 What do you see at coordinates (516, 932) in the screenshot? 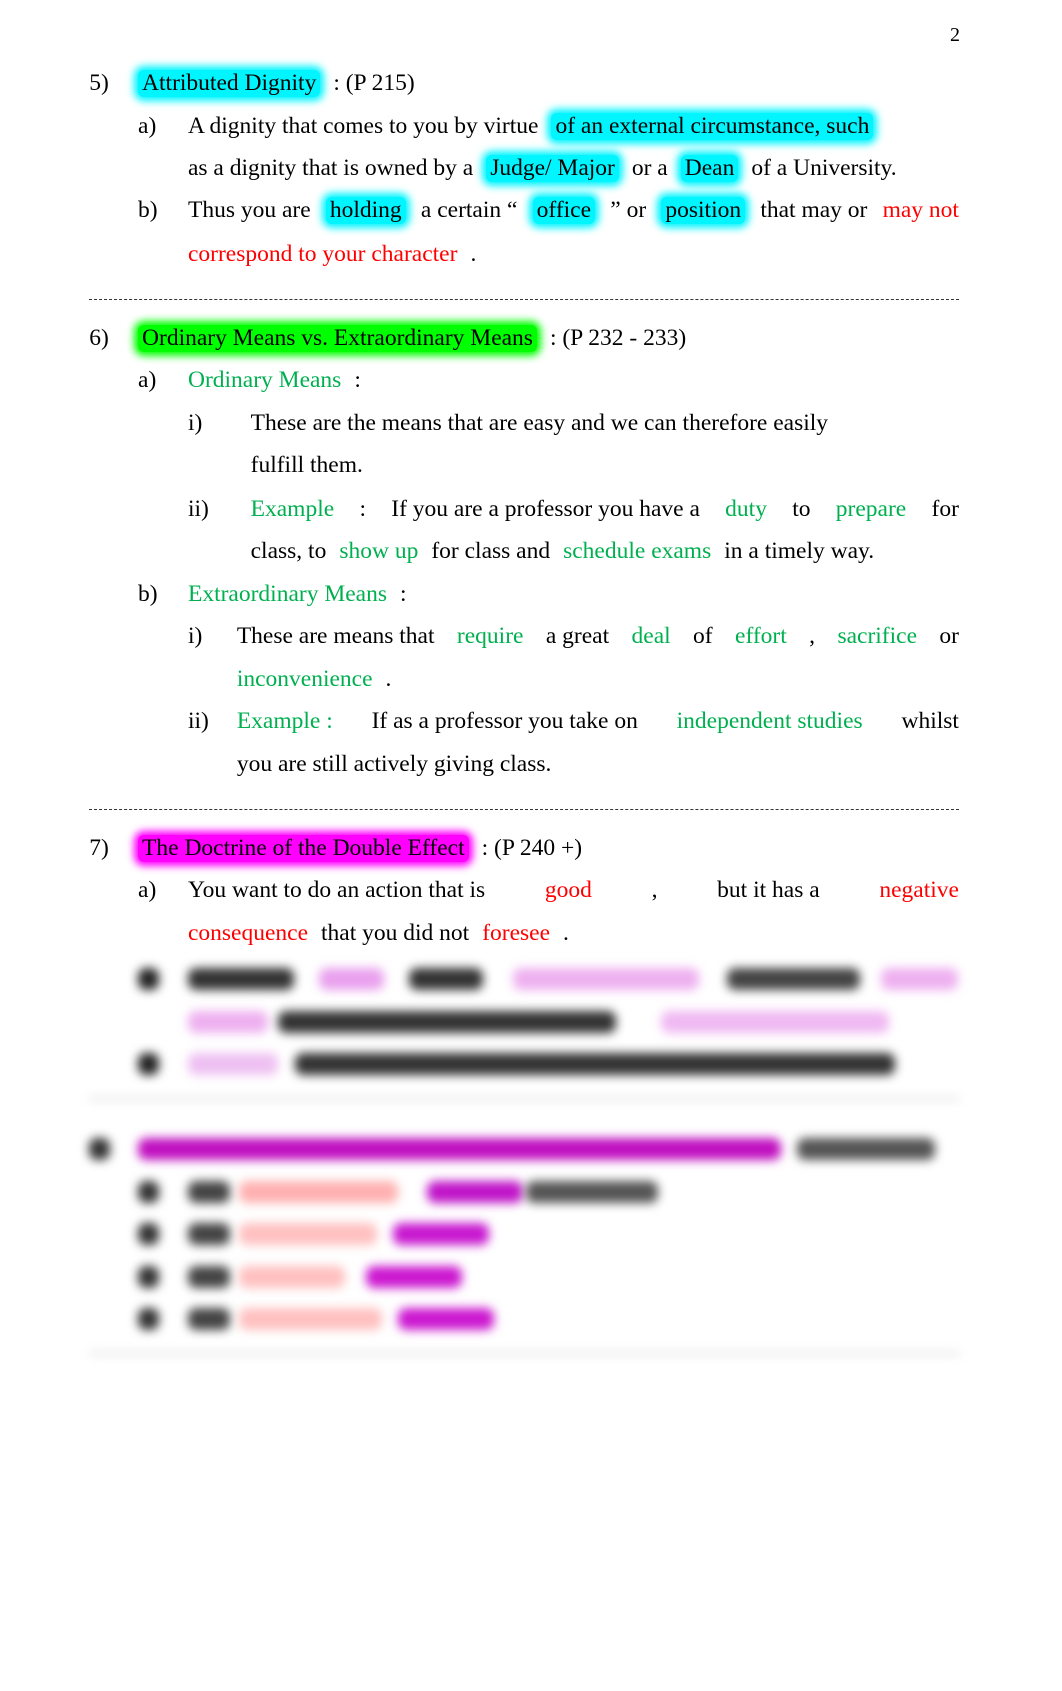
I see `colored-term: foresee` at bounding box center [516, 932].